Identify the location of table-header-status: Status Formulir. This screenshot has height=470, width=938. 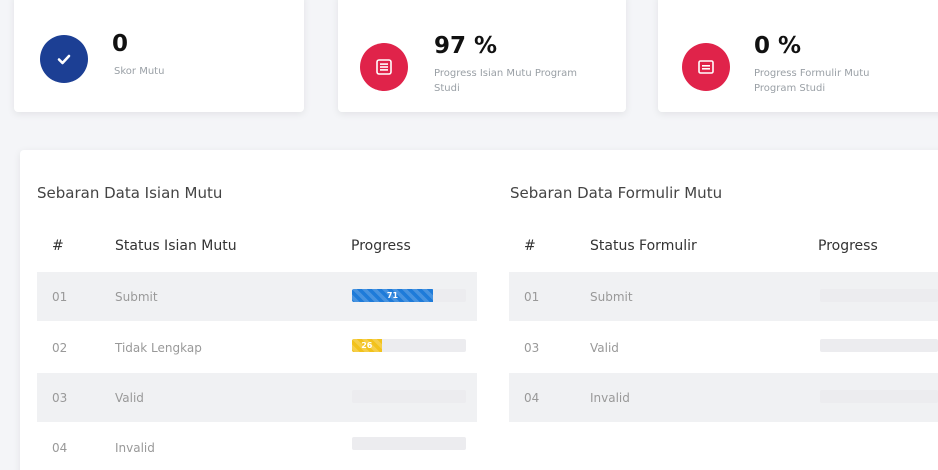
(643, 246).